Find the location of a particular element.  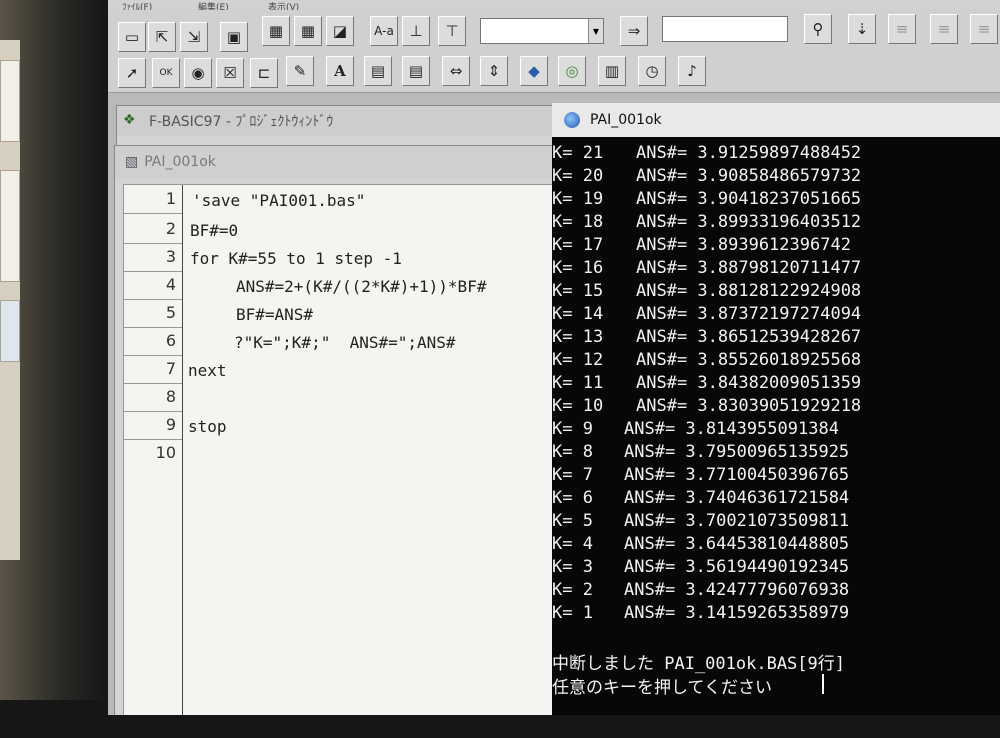

output-k: K= 11 is located at coordinates (578, 383).